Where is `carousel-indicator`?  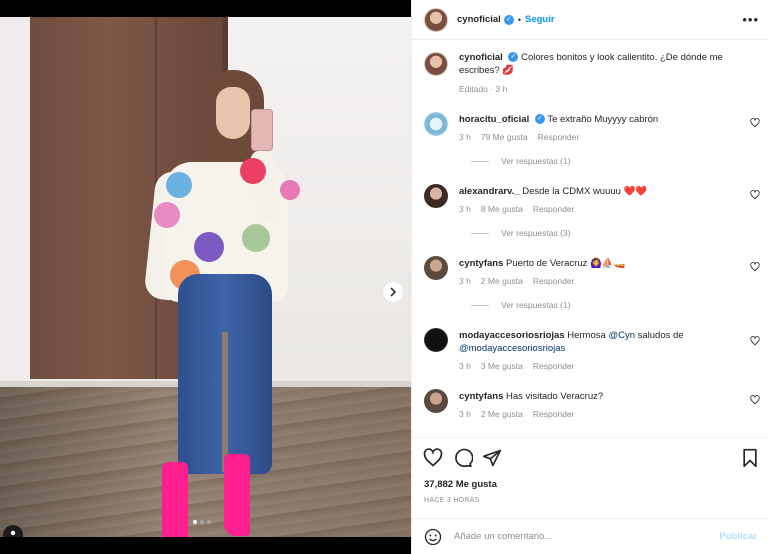
carousel-indicator is located at coordinates (202, 522).